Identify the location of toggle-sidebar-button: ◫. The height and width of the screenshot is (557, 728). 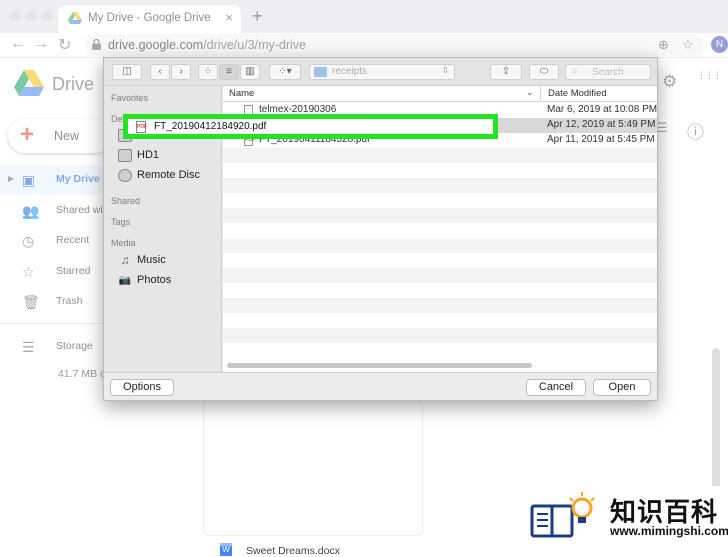
(127, 72).